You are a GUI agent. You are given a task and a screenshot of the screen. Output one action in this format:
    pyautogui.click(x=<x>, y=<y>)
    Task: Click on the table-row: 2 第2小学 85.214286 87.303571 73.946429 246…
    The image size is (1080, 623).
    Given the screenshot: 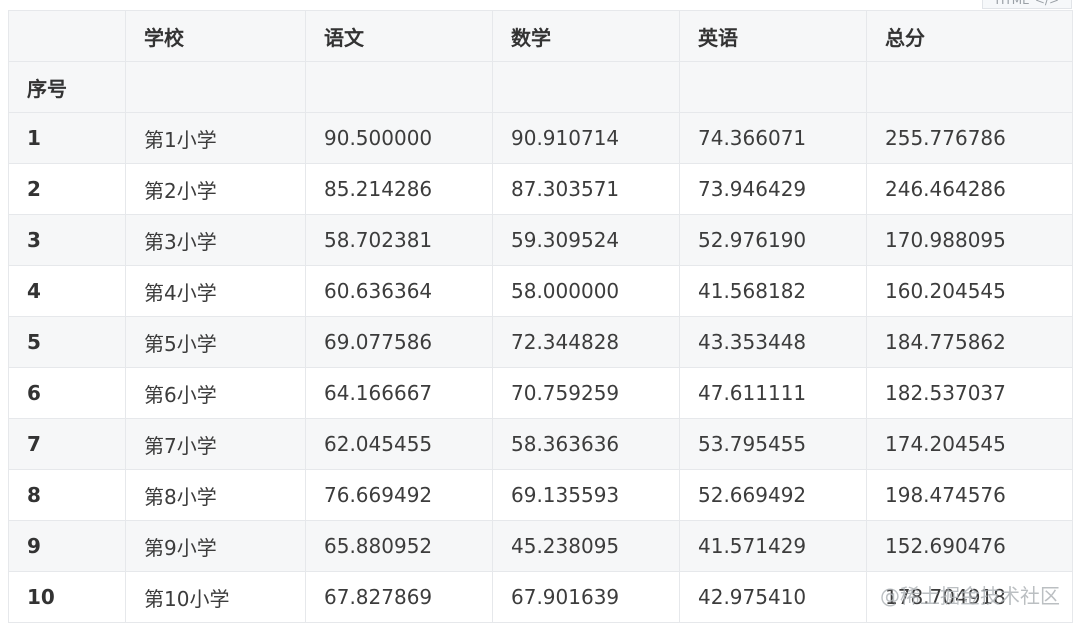 What is the action you would take?
    pyautogui.click(x=540, y=189)
    